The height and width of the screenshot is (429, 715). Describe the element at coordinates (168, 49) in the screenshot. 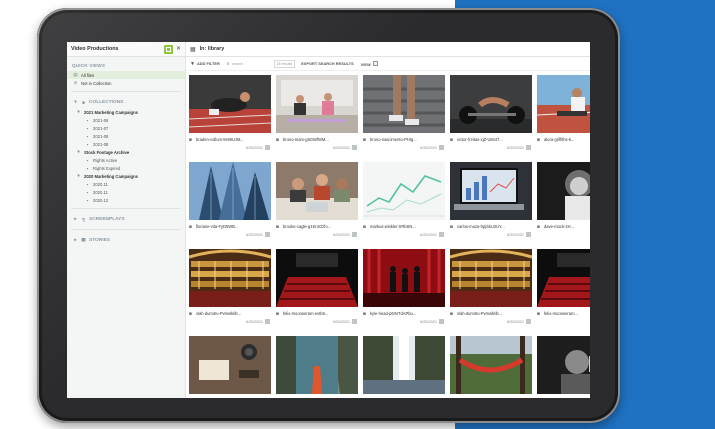

I see `grid-view-icon` at that location.